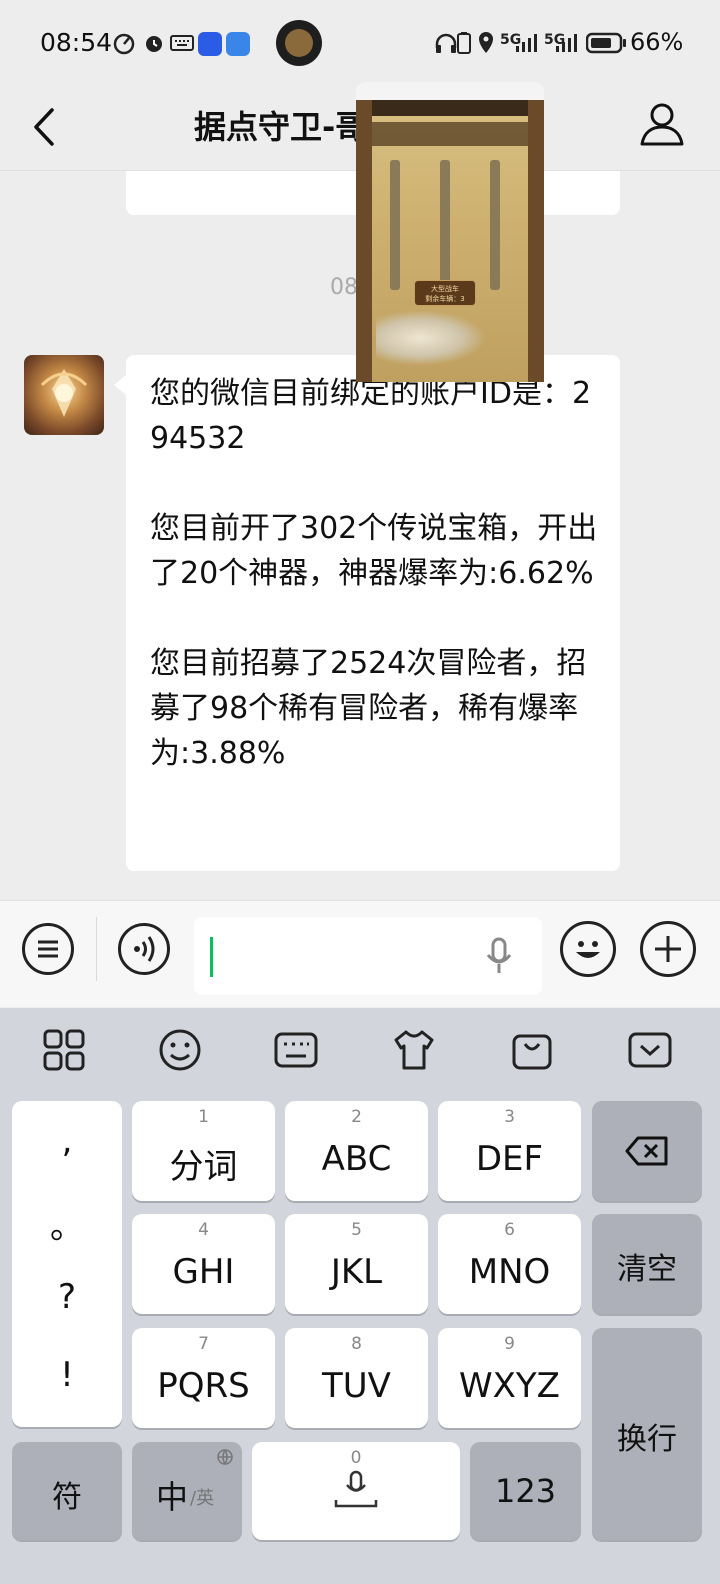  I want to click on headphones-icon, so click(446, 43).